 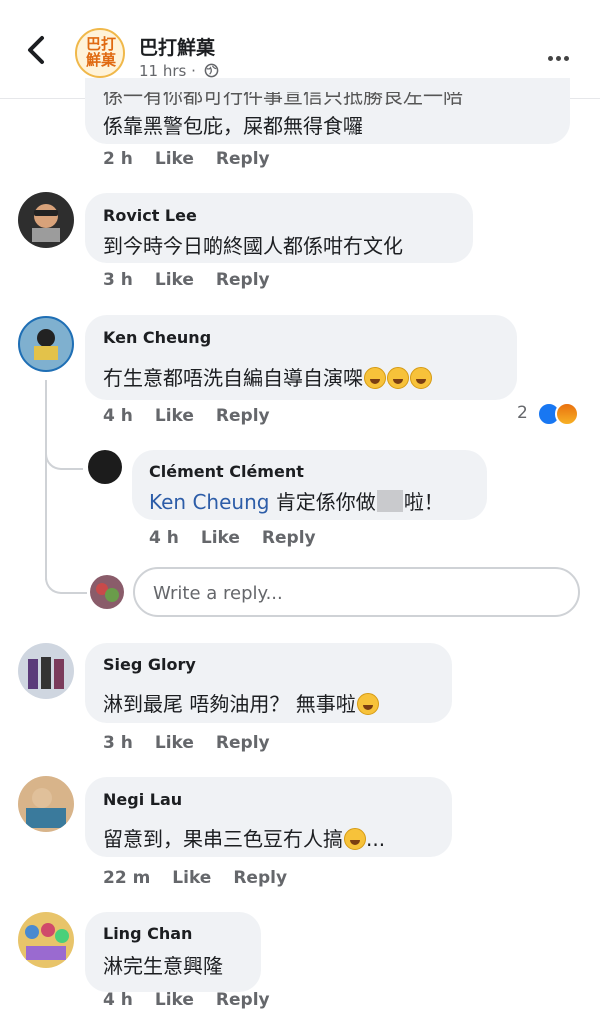 I want to click on comment-text: 到今時今日啲終國人都係咁冇文化, so click(x=253, y=246).